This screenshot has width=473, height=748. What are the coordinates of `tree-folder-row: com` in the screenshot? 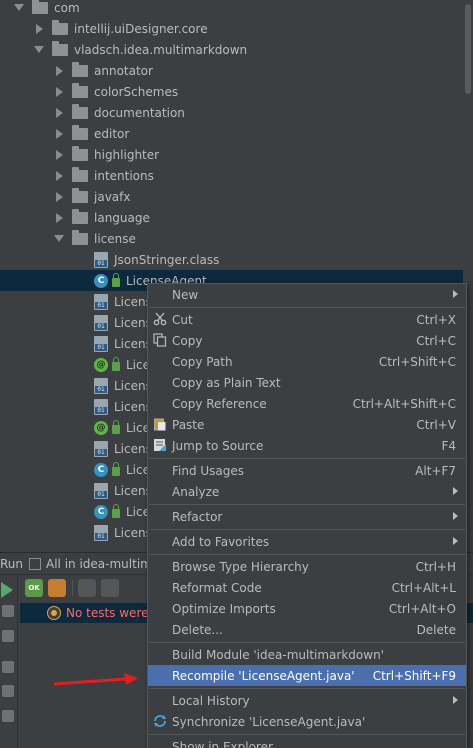 It's located at (236, 9).